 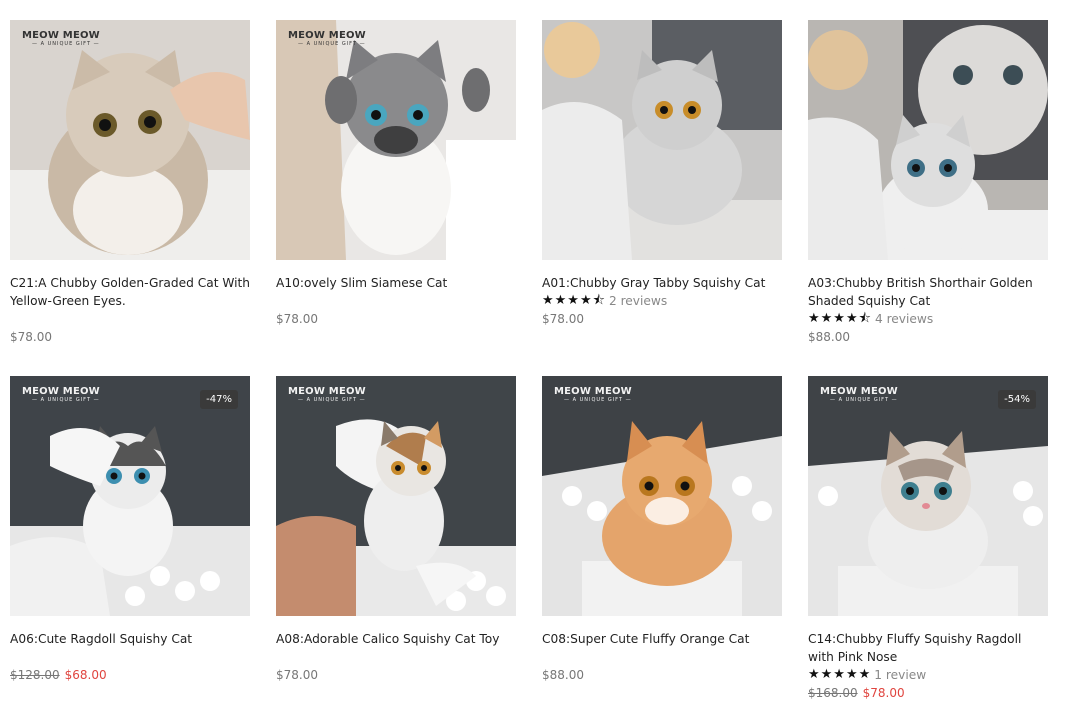 What do you see at coordinates (1017, 399) in the screenshot?
I see `discount-badge: -54%` at bounding box center [1017, 399].